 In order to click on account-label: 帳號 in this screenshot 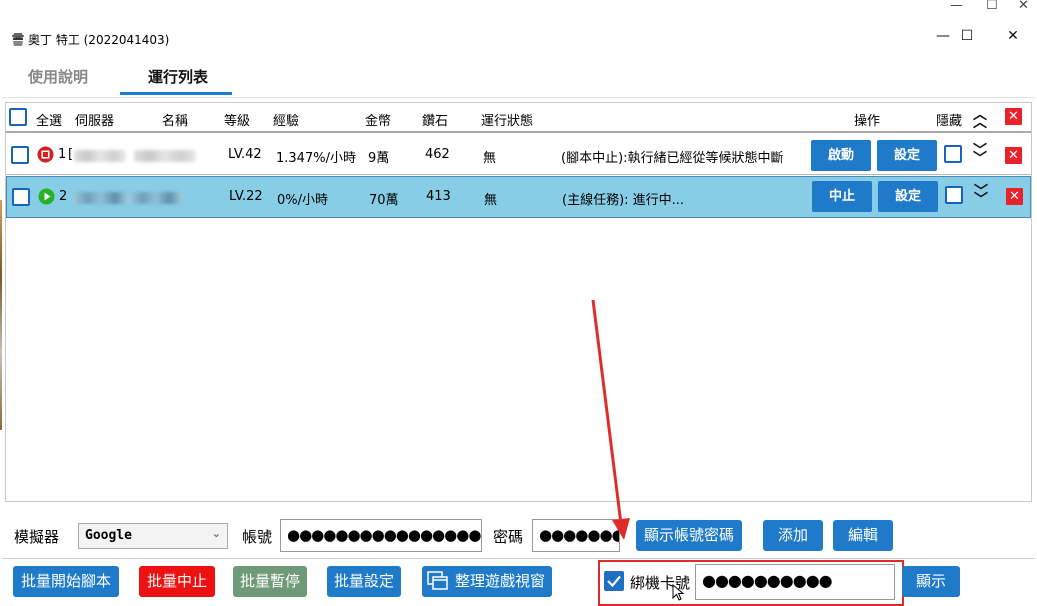, I will do `click(257, 537)`.